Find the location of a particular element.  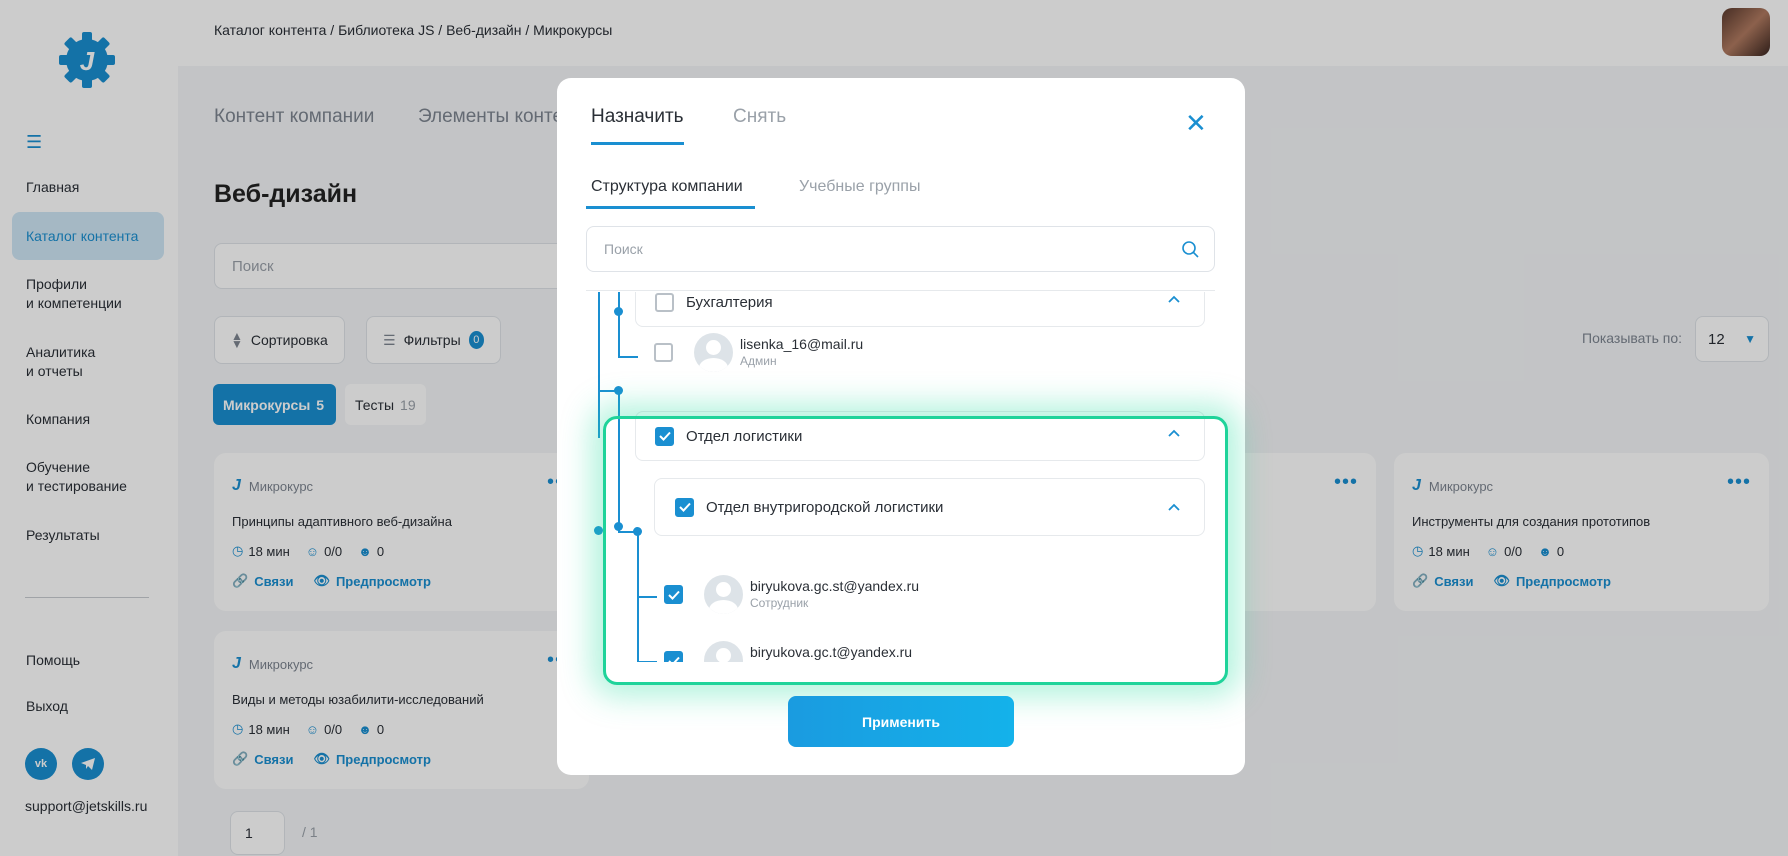

tree-user: biryukova.gc.t@yandex.ru Сотрудник is located at coordinates (783, 651).